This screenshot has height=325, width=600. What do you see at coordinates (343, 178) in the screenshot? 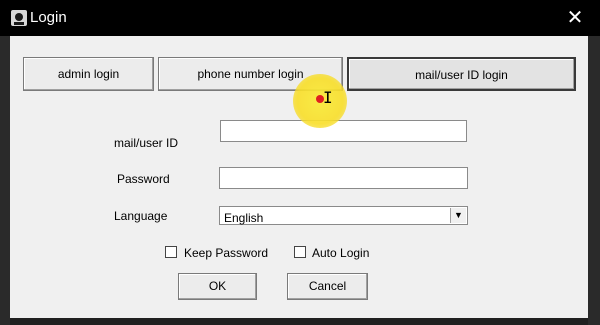
I see `password-input` at bounding box center [343, 178].